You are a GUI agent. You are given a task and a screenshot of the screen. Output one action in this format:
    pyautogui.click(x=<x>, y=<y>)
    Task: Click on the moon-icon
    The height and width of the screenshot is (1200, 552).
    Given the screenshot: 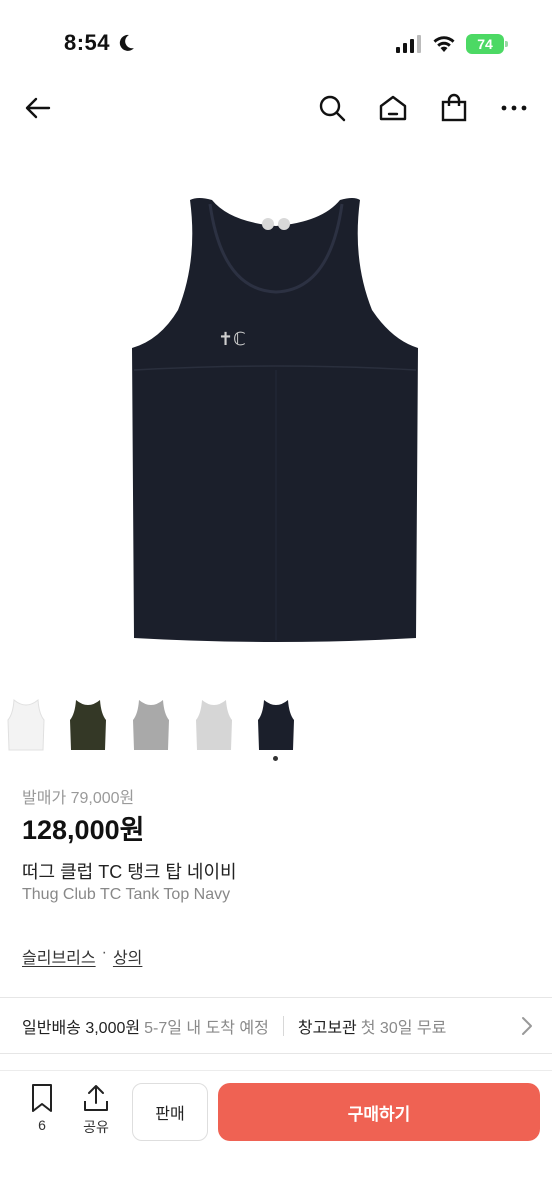 What is the action you would take?
    pyautogui.click(x=127, y=42)
    